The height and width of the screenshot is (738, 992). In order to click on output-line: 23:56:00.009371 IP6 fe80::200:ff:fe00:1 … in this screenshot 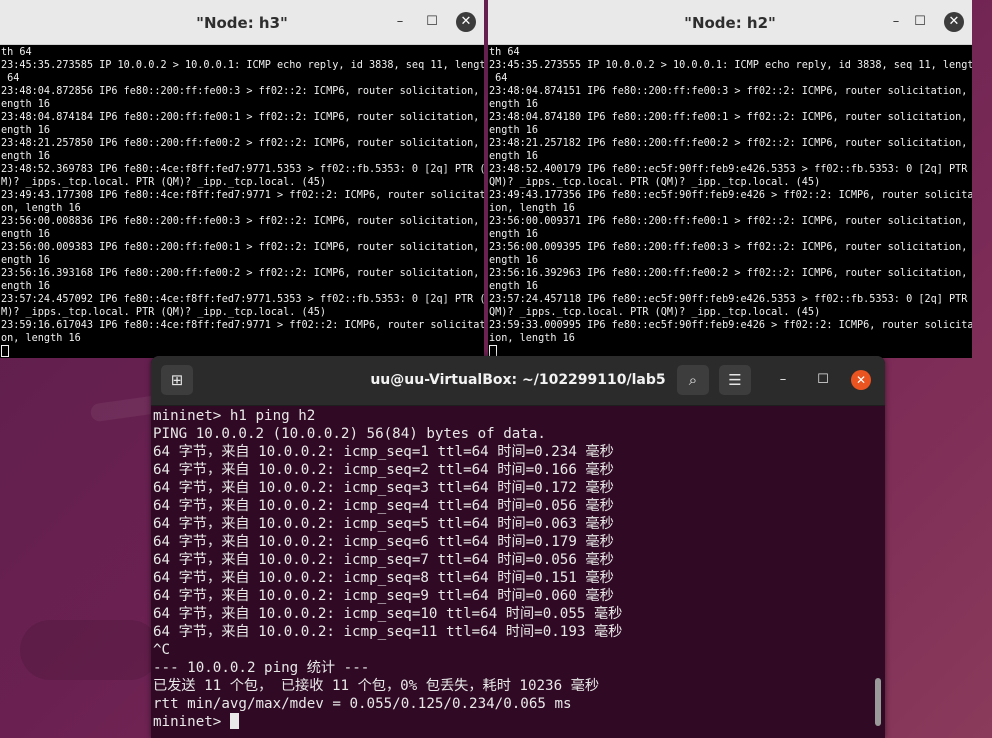, I will do `click(730, 221)`.